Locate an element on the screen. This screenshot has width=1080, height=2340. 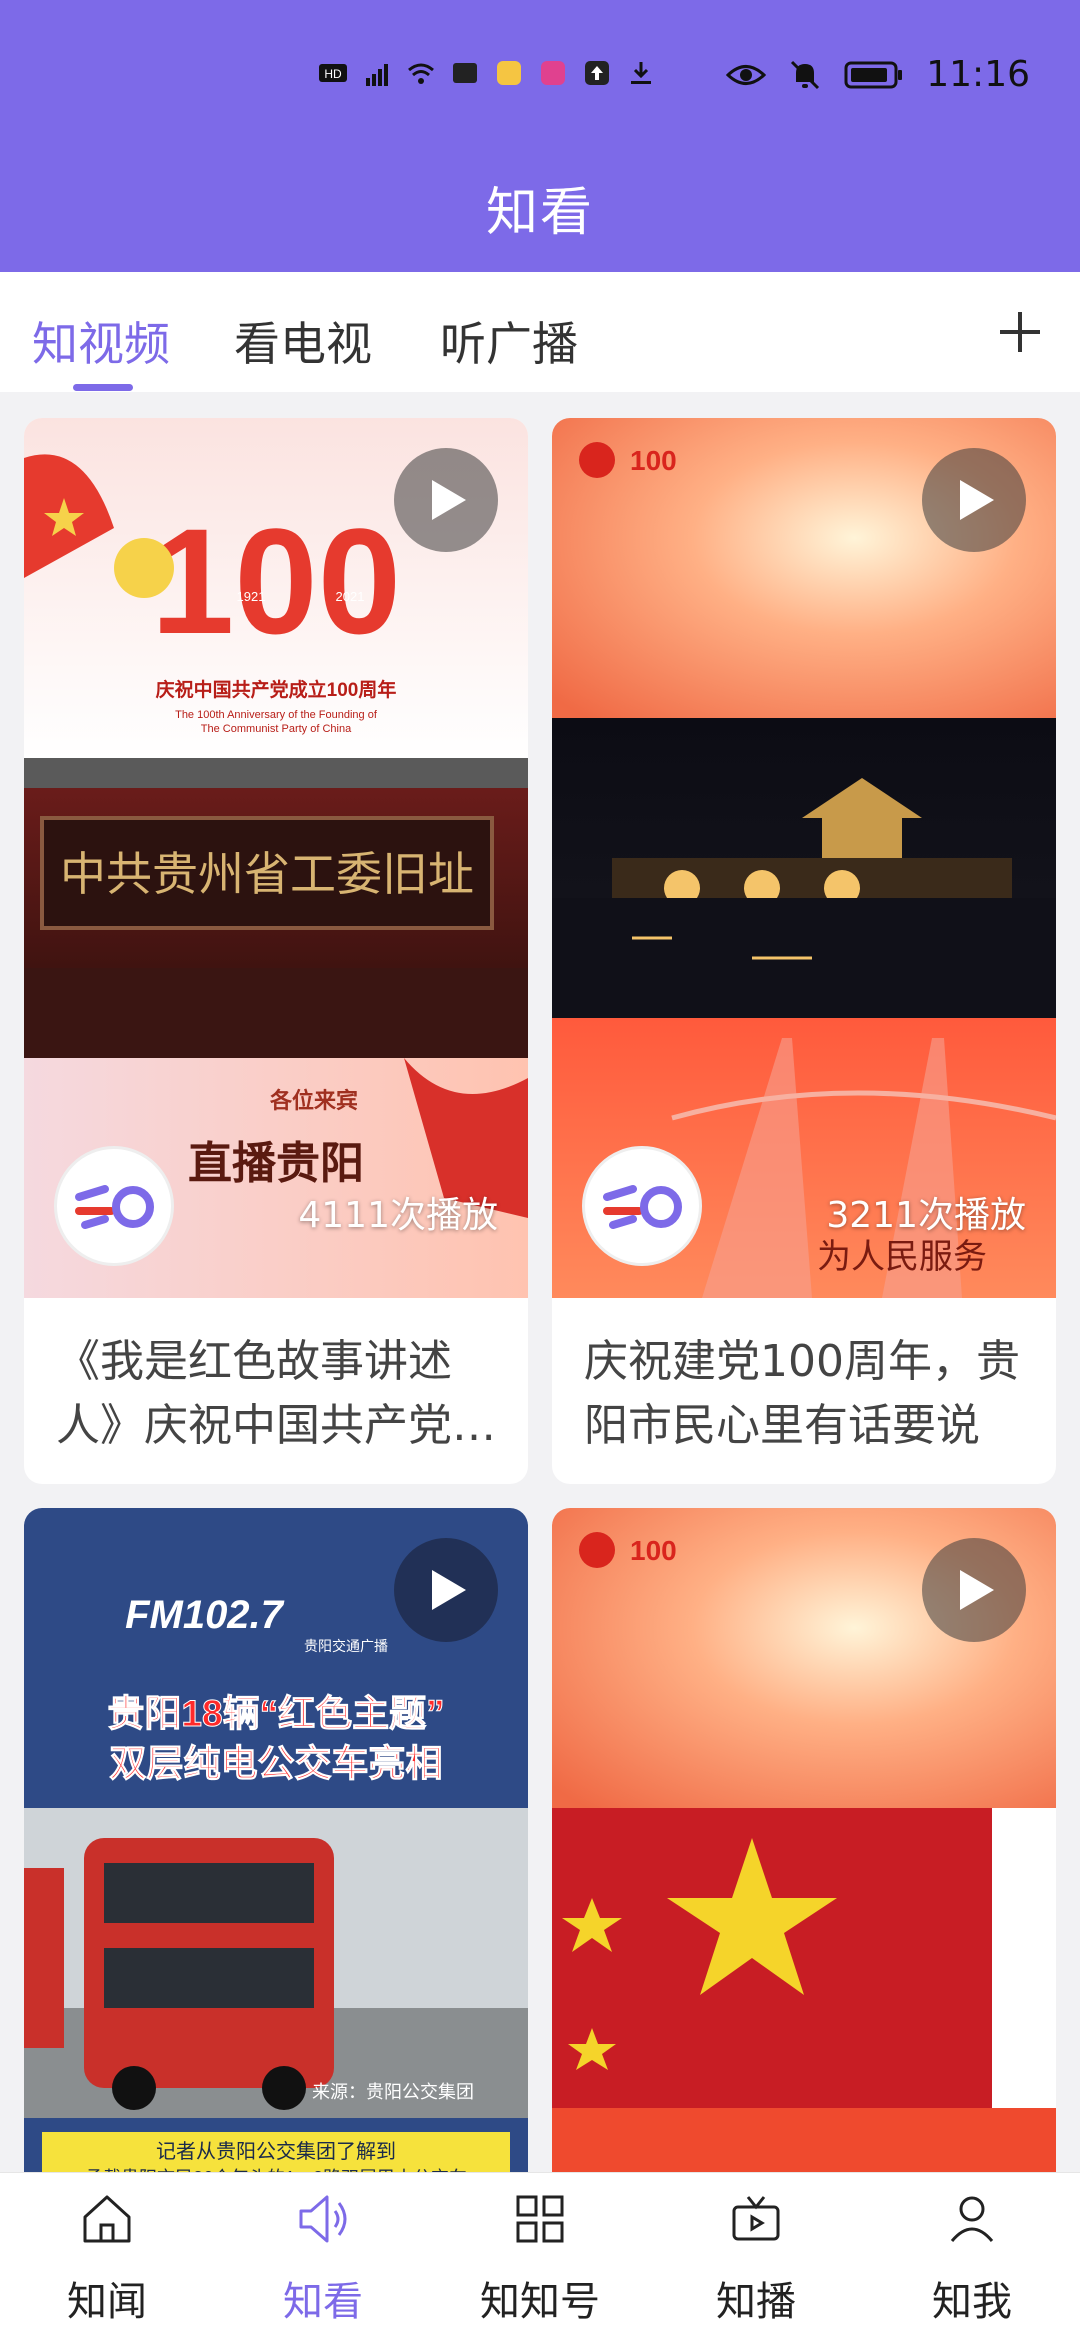
svg-text: HD is located at coordinates (333, 74).